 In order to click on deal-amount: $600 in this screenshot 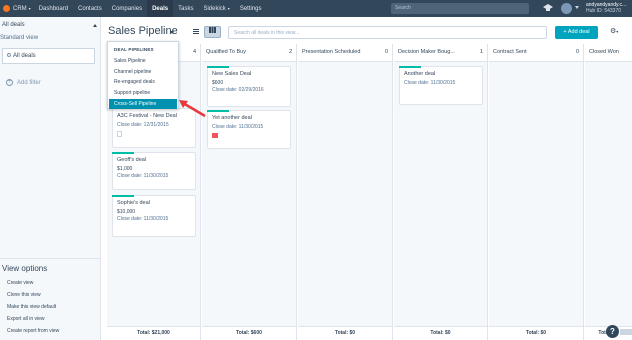, I will do `click(218, 83)`.